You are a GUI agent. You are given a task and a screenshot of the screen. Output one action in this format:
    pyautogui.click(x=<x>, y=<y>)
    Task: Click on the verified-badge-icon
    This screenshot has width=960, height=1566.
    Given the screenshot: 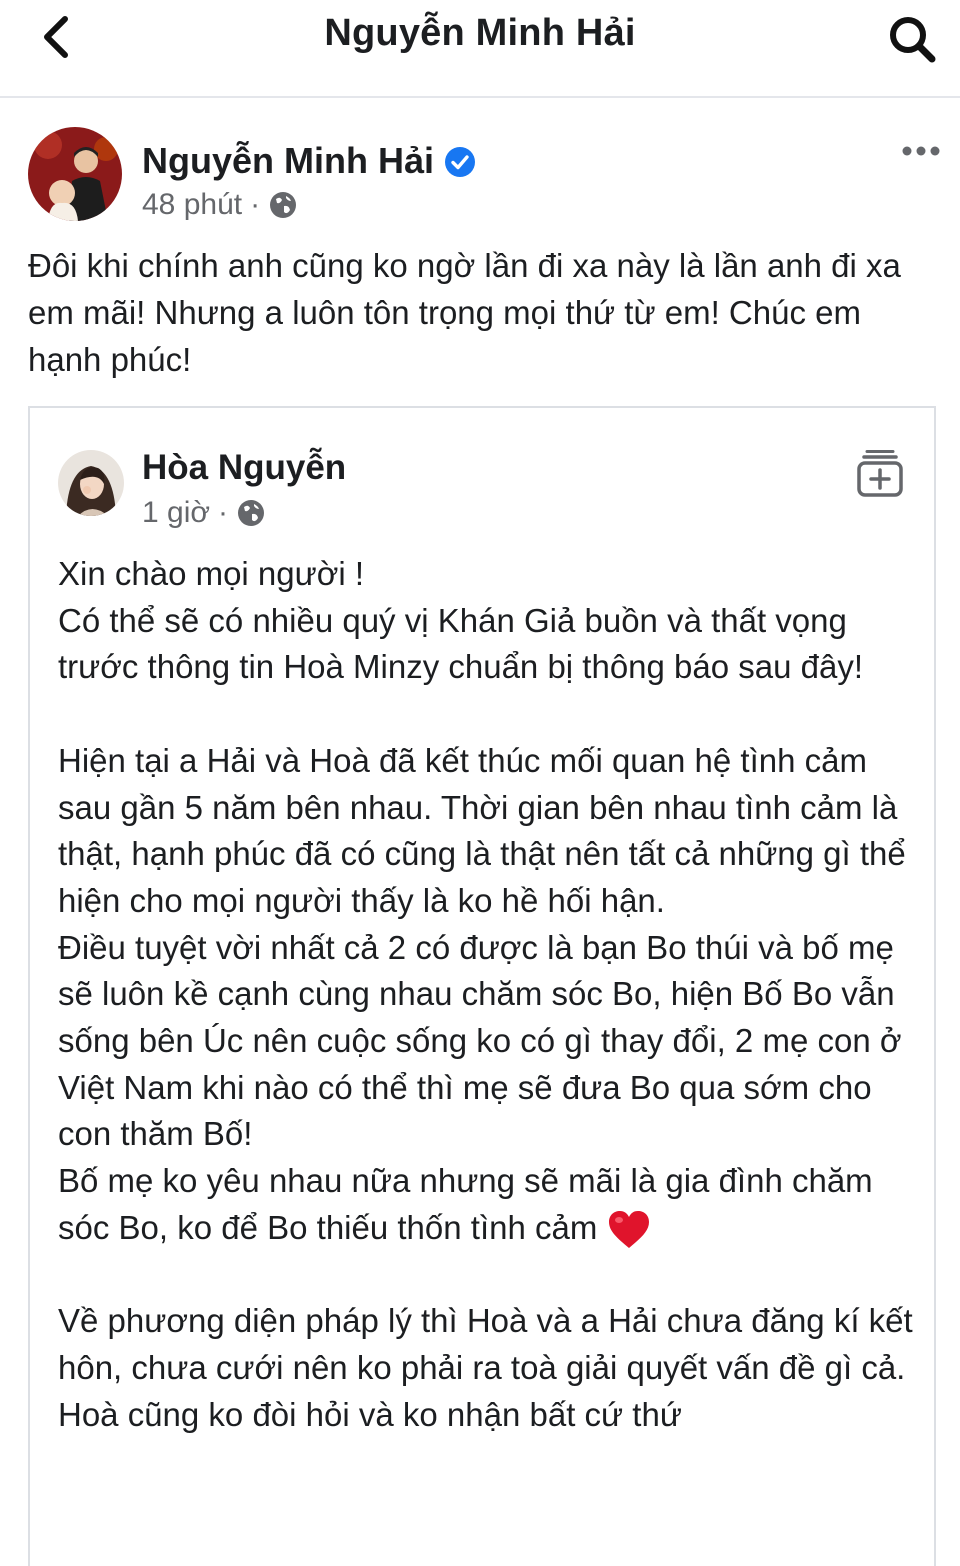 What is the action you would take?
    pyautogui.click(x=460, y=161)
    